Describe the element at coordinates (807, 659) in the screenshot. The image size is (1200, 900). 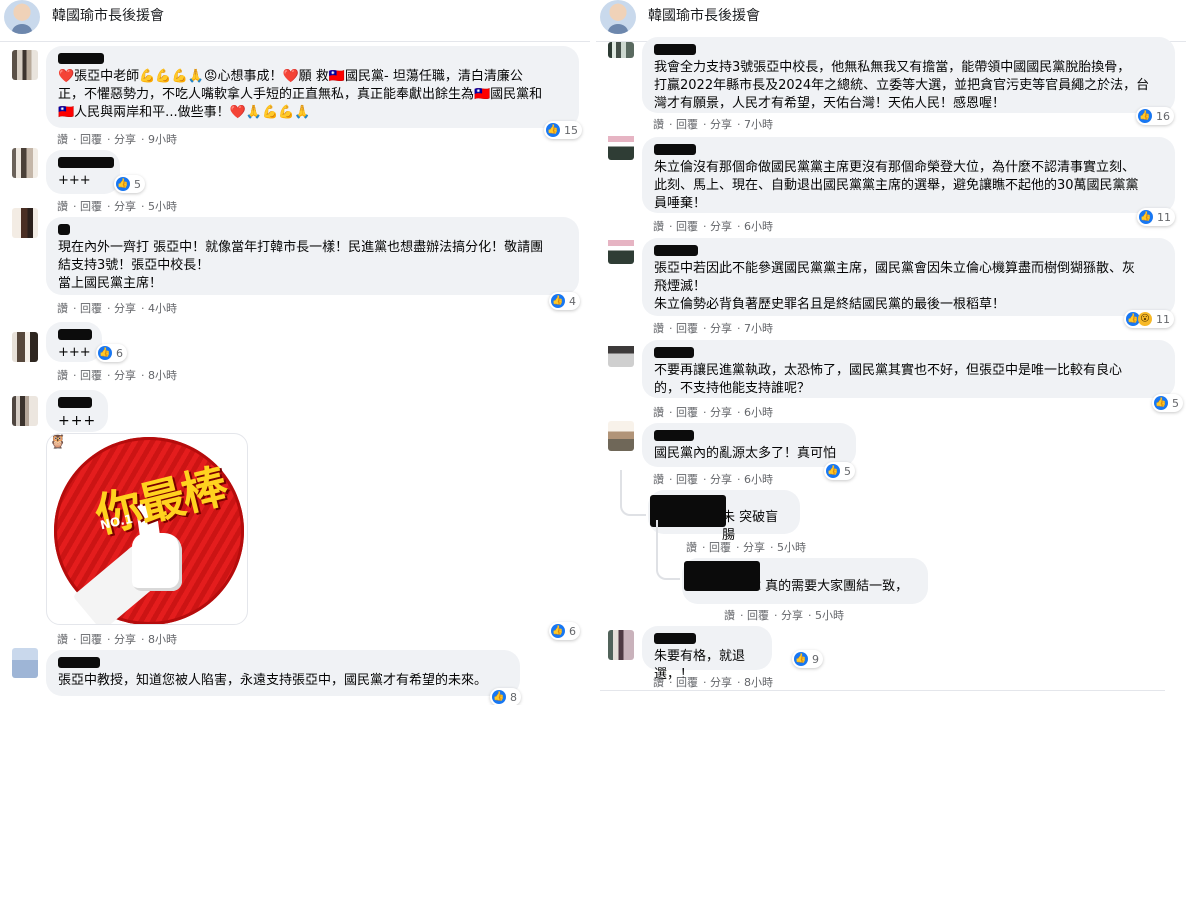
I see `reaction-summary: 👍 9` at that location.